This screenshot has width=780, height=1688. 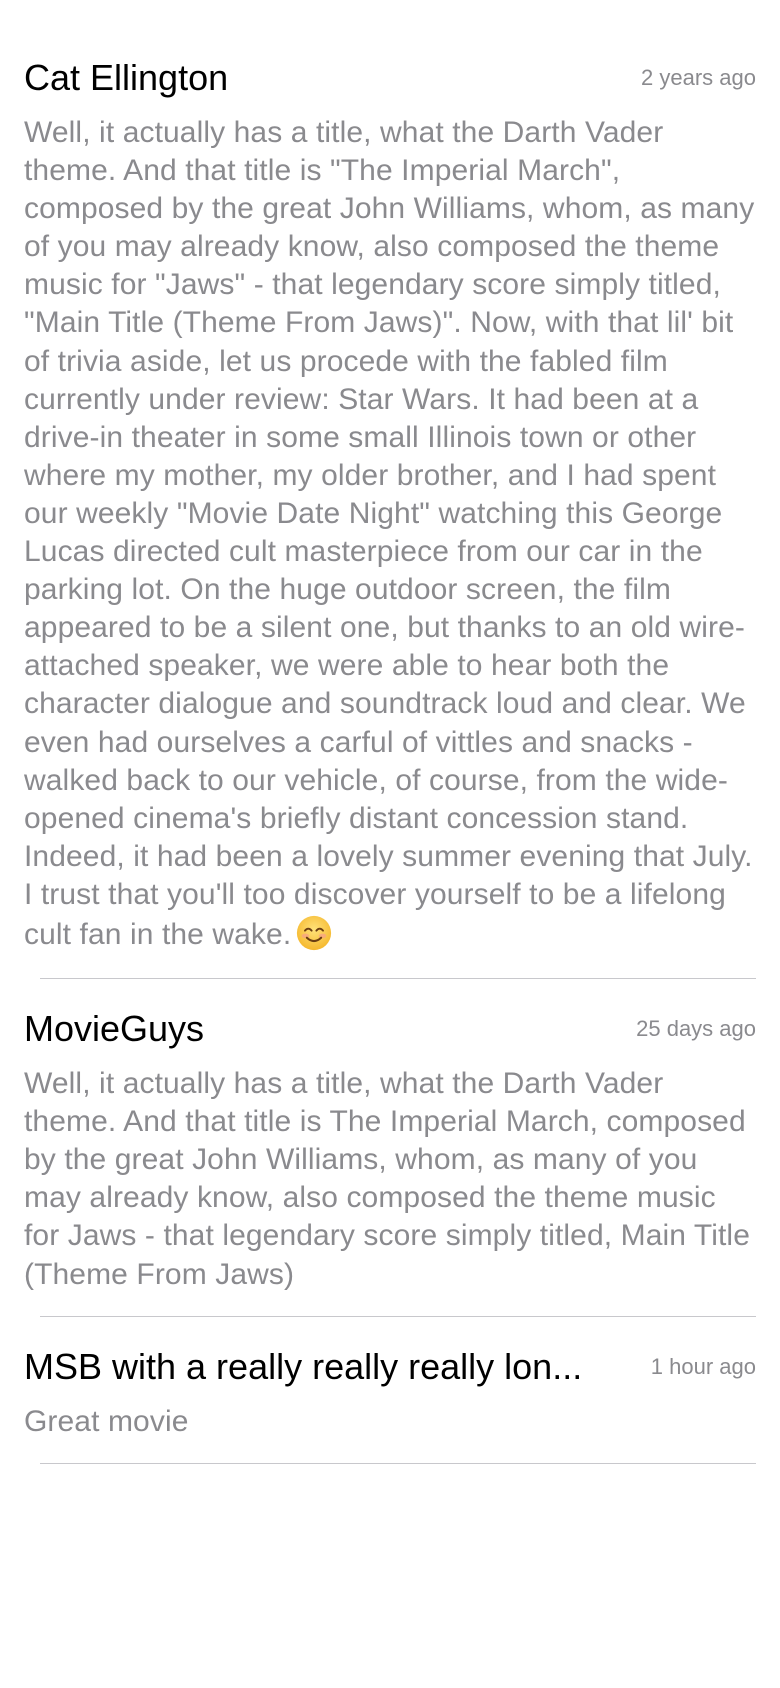 I want to click on separator, so click(x=398, y=1463).